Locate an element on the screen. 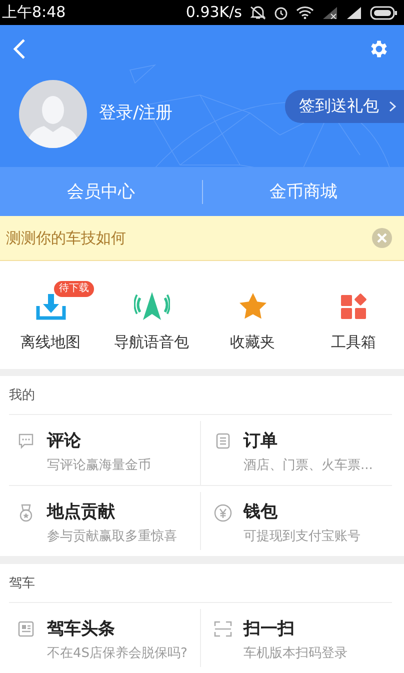 The height and width of the screenshot is (673, 404). menu-entry: 地点贡献 参与贡献赢取多重惊喜 is located at coordinates (104, 521).